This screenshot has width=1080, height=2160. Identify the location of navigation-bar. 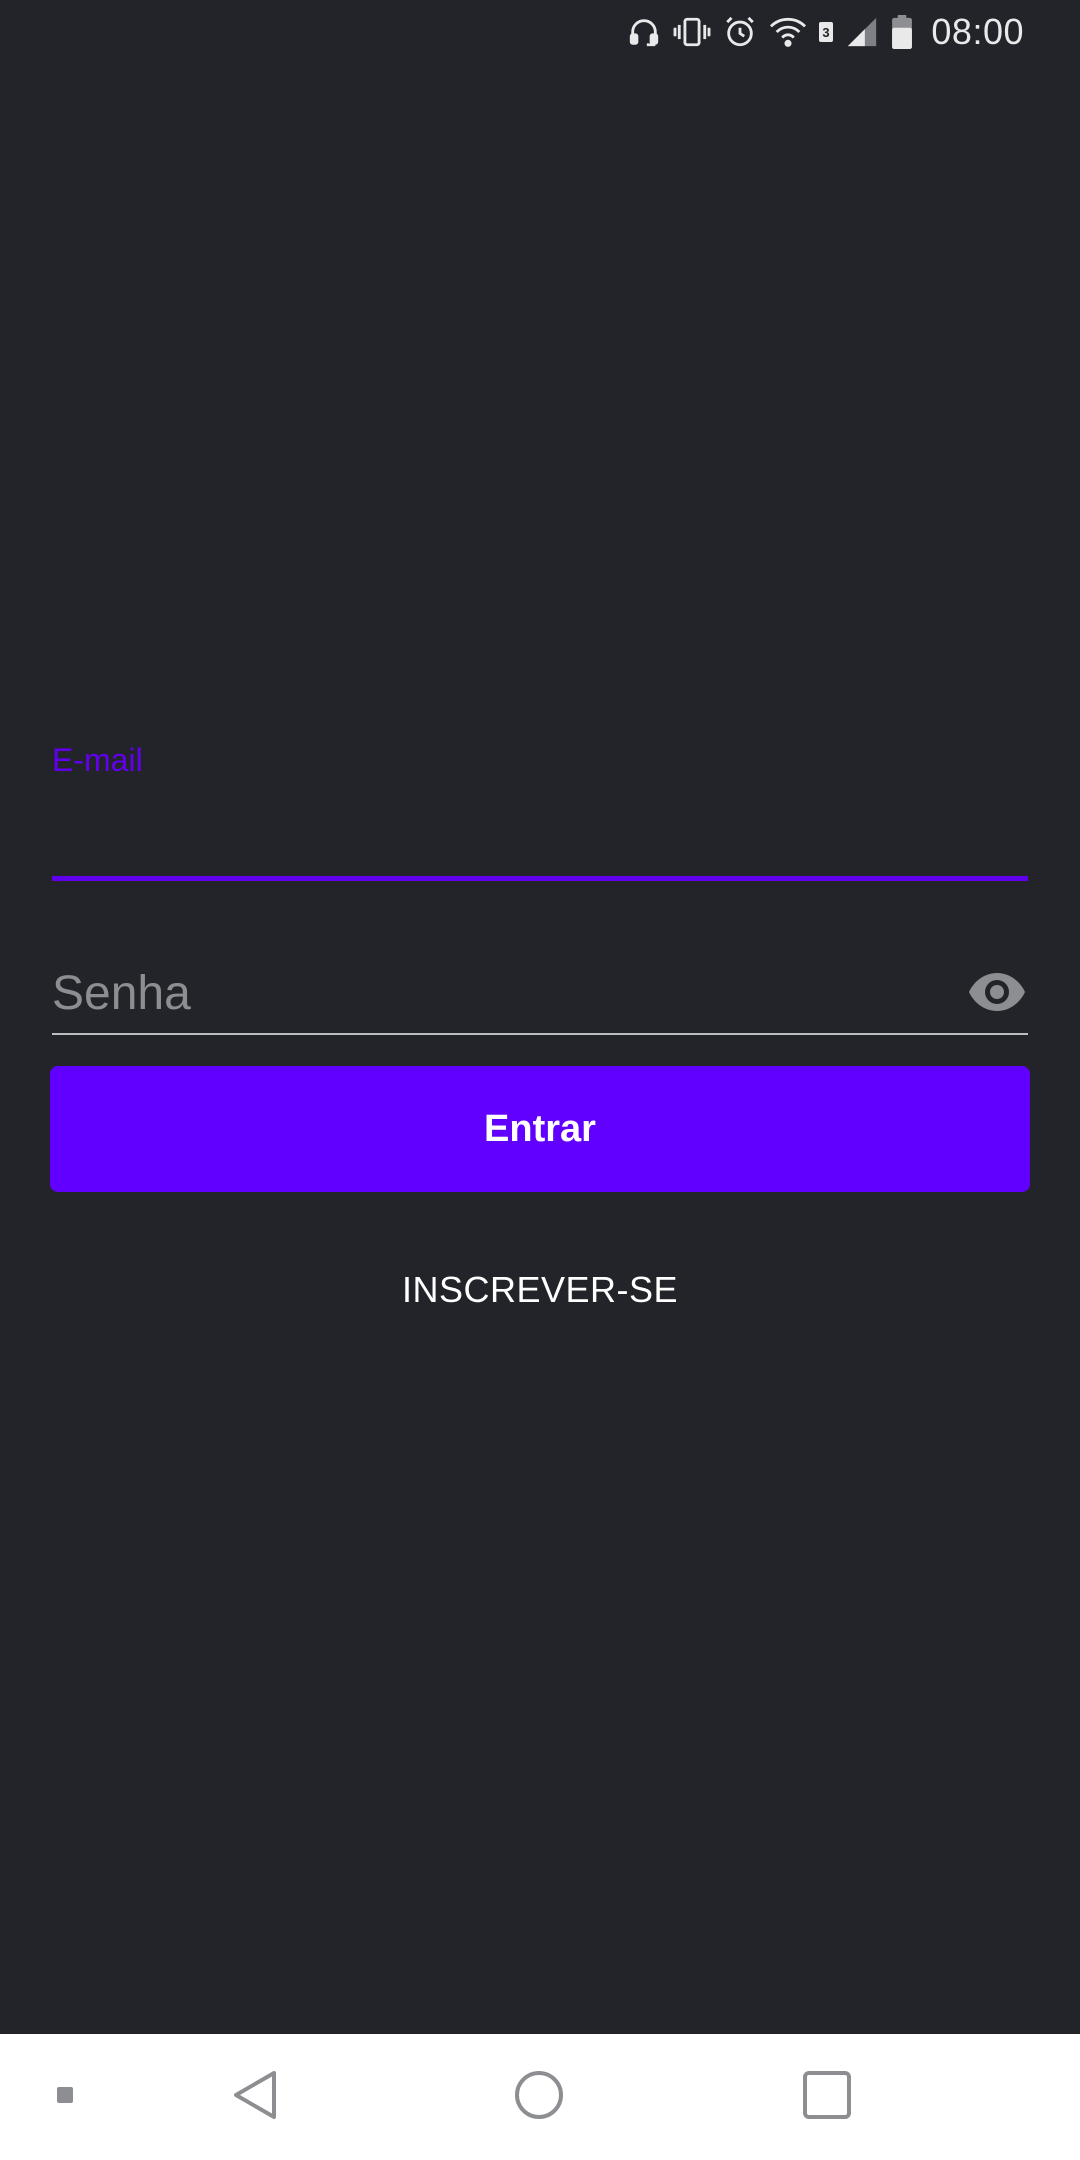
(540, 2097).